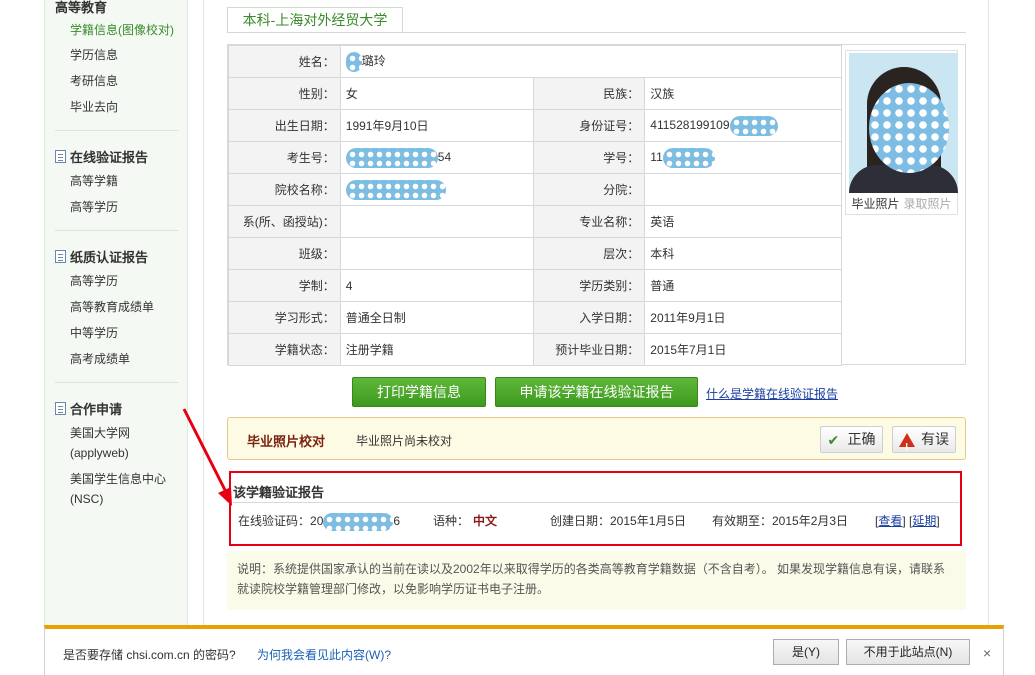 The height and width of the screenshot is (675, 1035). What do you see at coordinates (101, 256) in the screenshot?
I see `sidebar-head-paper-report: 纸质认证报告` at bounding box center [101, 256].